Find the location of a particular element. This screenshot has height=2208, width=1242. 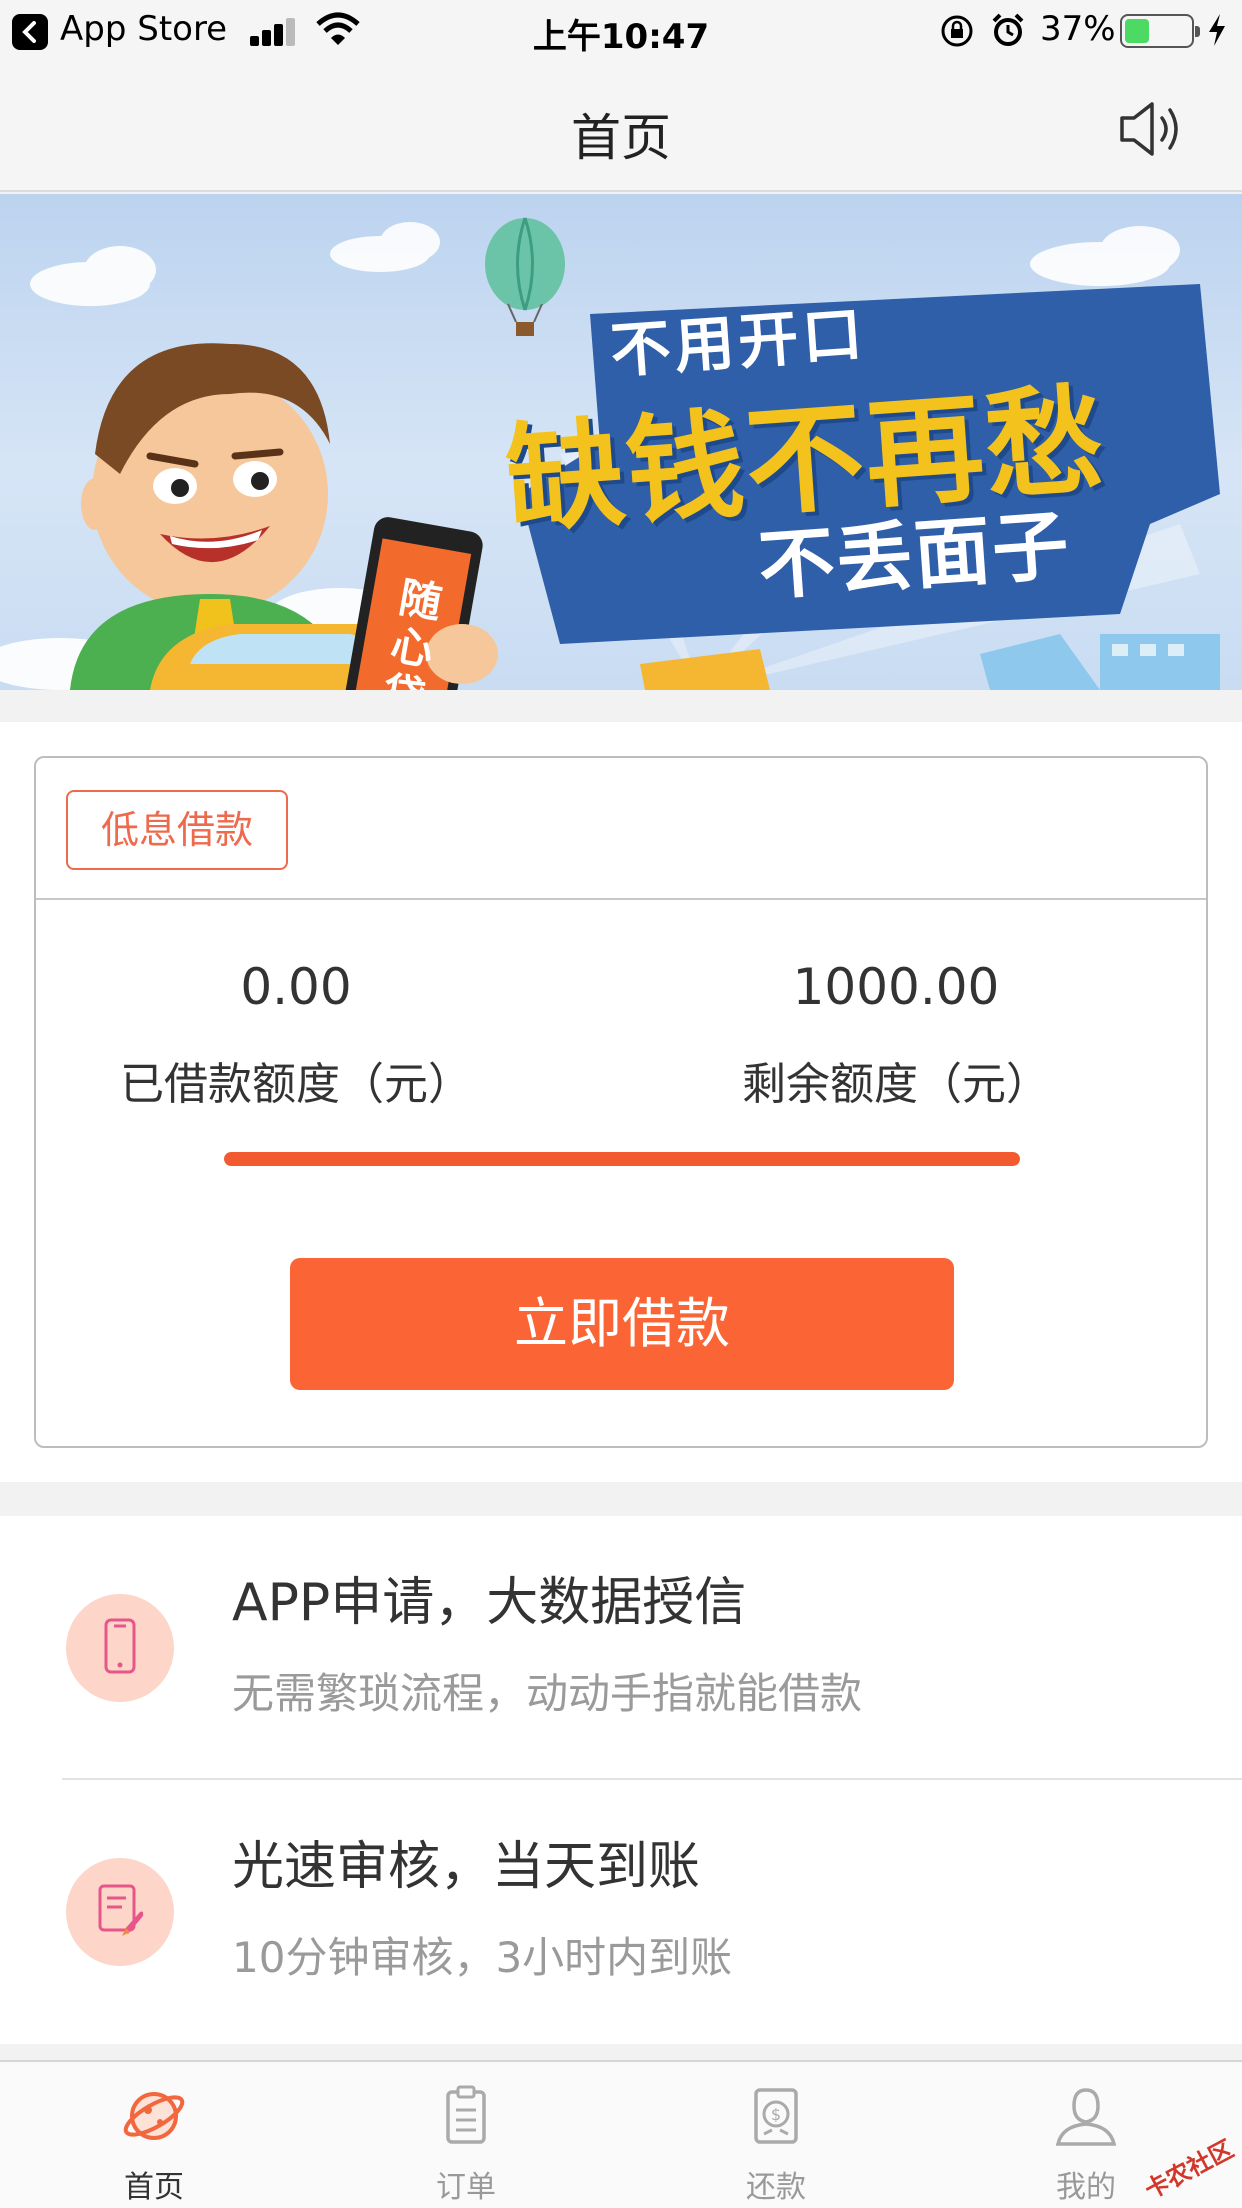

feature-item: APP申请，大数据授信 无需繁琐流程，动动手指就能借款 is located at coordinates (621, 1648).